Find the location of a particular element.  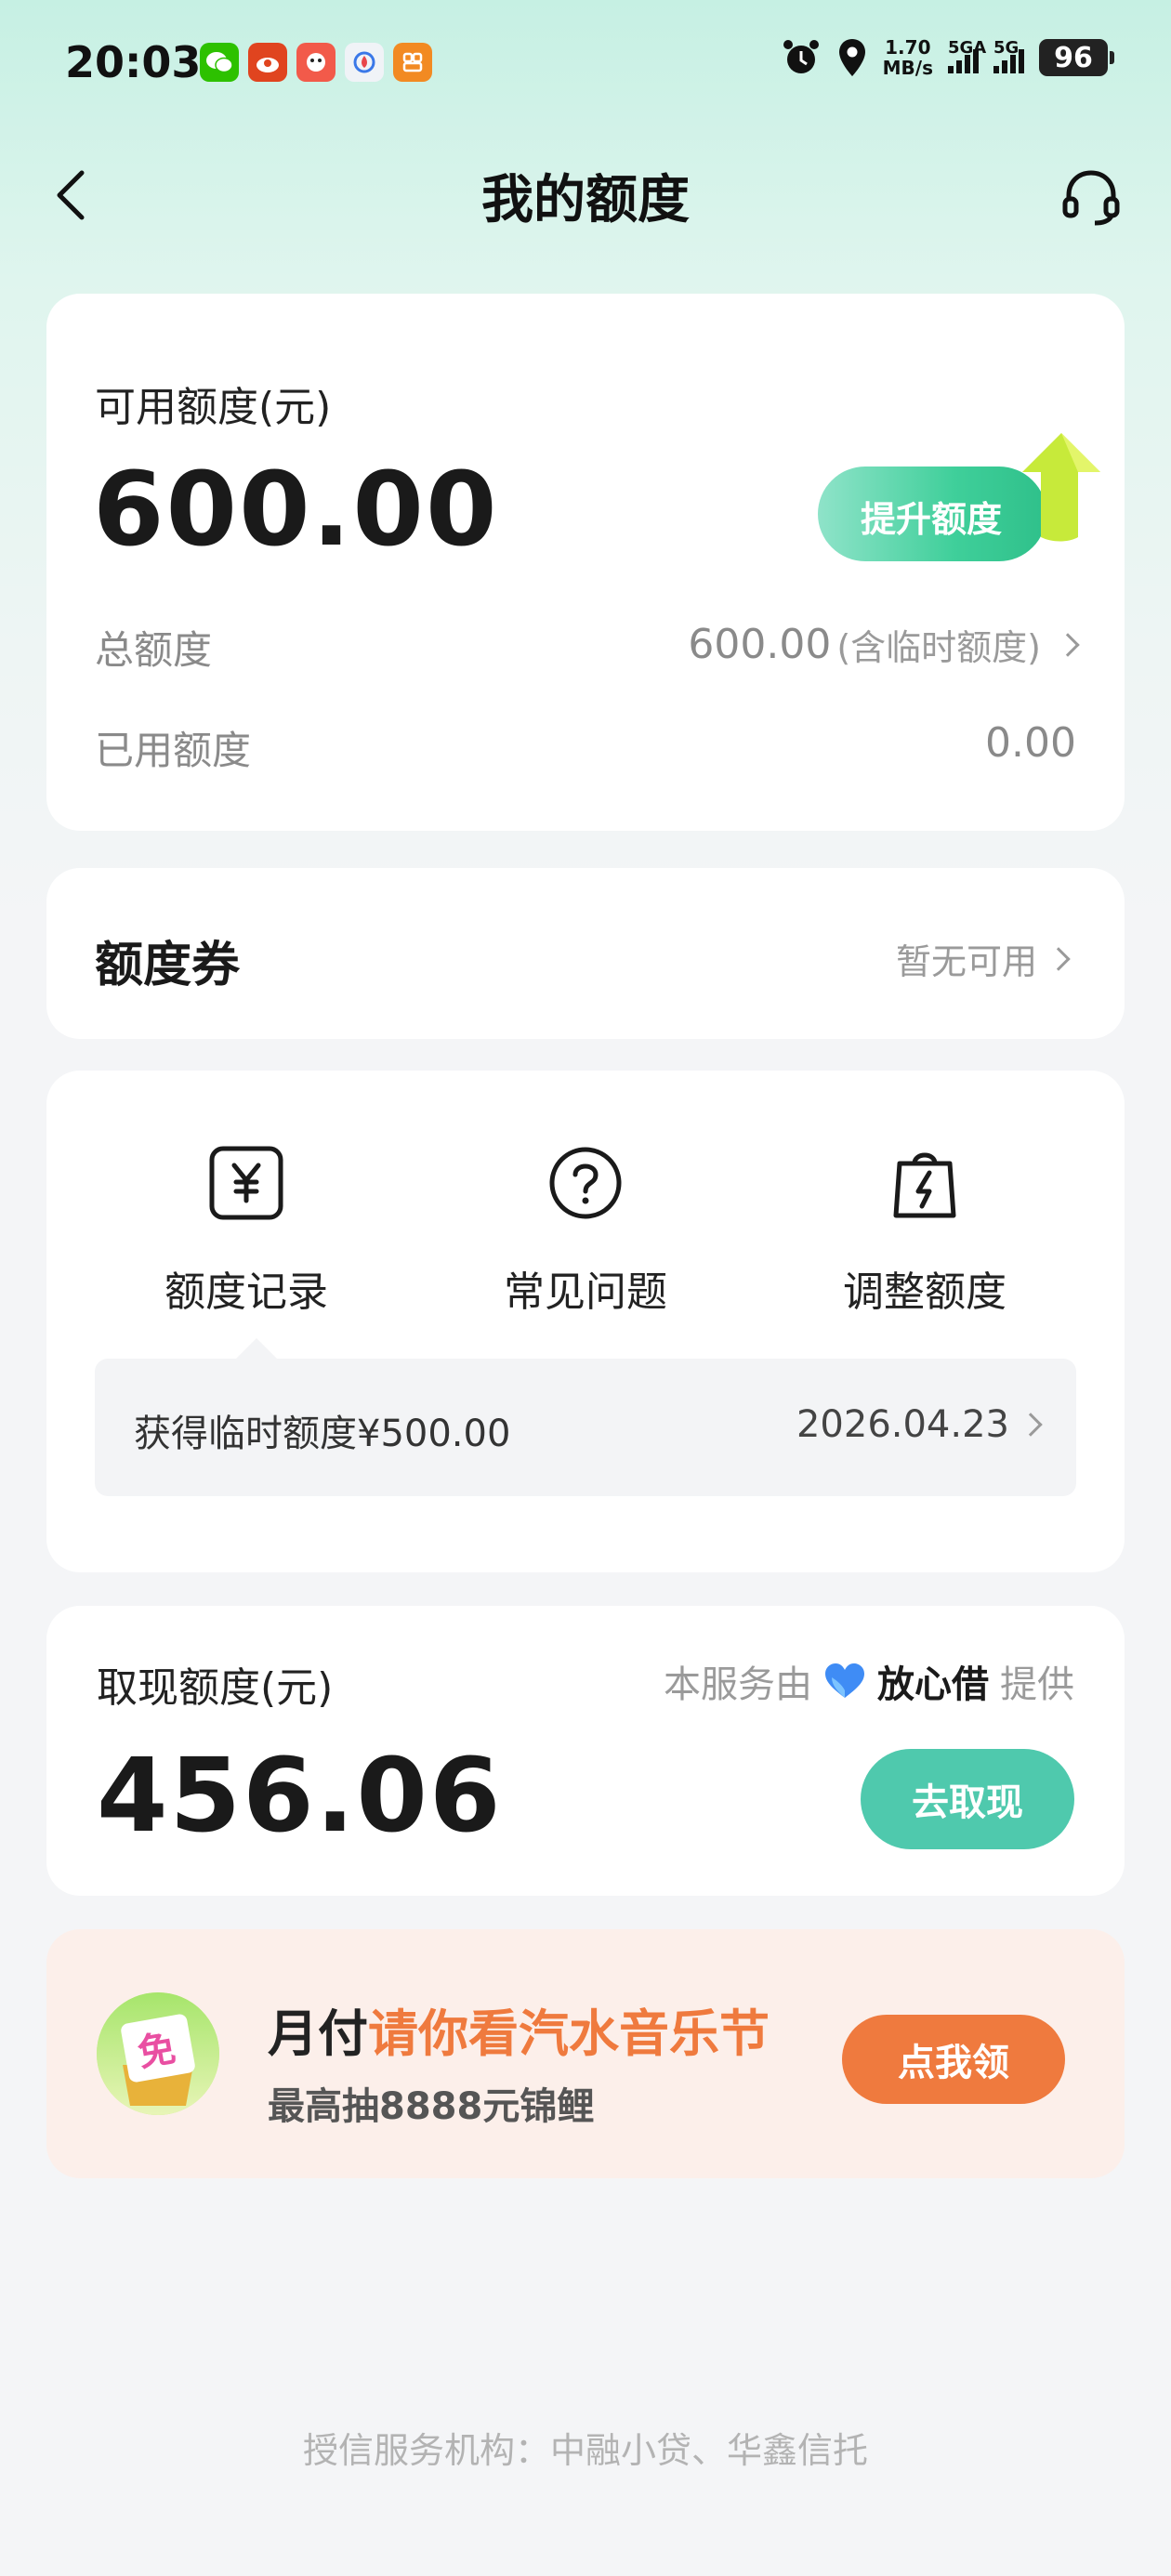

headset-icon is located at coordinates (1091, 198).